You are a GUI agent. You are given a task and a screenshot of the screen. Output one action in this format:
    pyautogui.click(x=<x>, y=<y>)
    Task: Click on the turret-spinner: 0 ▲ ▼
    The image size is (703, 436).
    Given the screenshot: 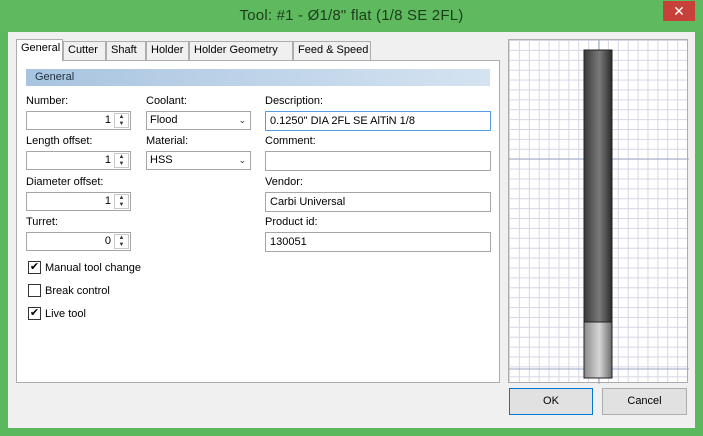 What is the action you would take?
    pyautogui.click(x=78, y=241)
    